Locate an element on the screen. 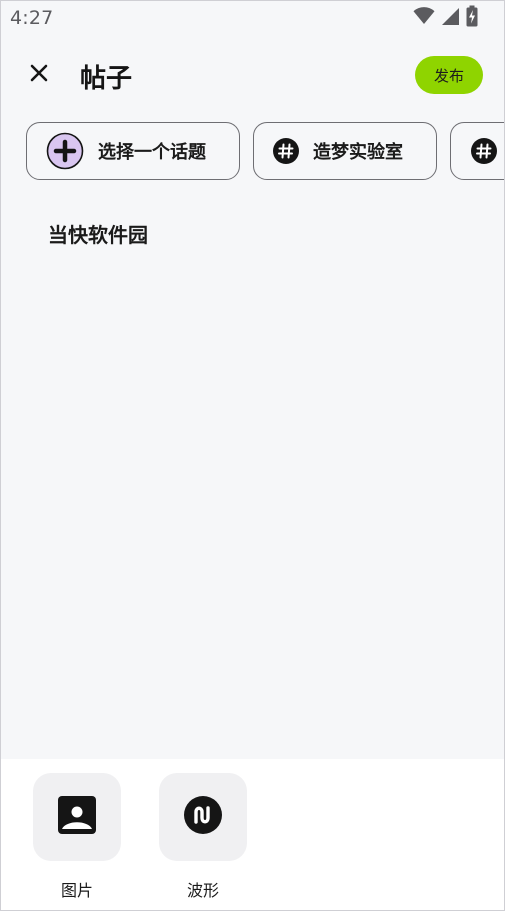 The image size is (505, 911). status-time: 4:27 is located at coordinates (32, 18).